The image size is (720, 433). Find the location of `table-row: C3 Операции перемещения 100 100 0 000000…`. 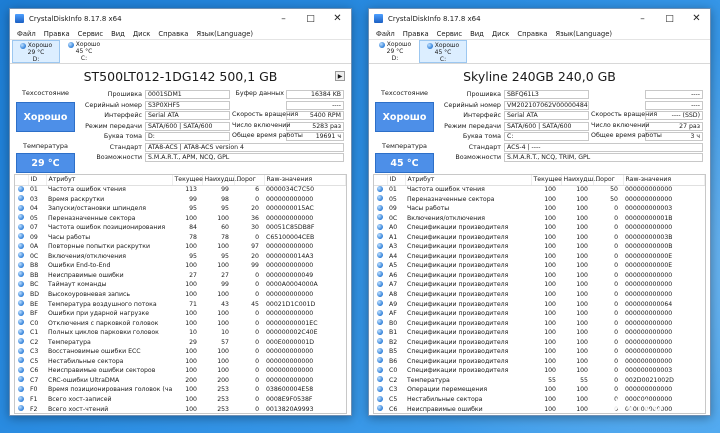

table-row: C3 Операции перемещения 100 100 0 000000… is located at coordinates (539, 390).